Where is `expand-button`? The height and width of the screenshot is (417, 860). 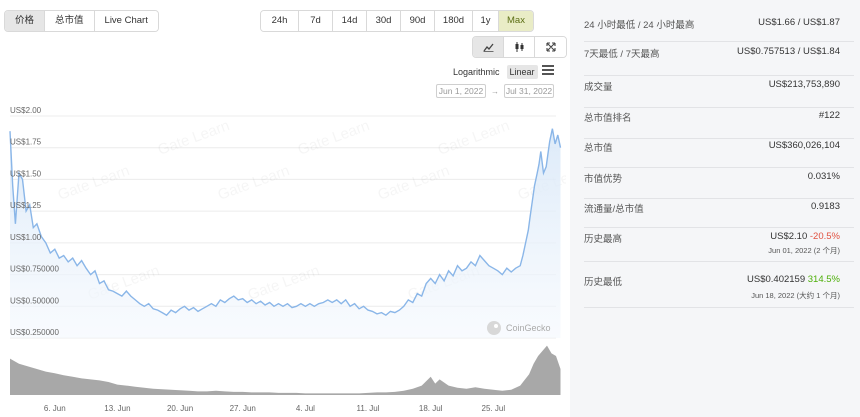
expand-button is located at coordinates (550, 47).